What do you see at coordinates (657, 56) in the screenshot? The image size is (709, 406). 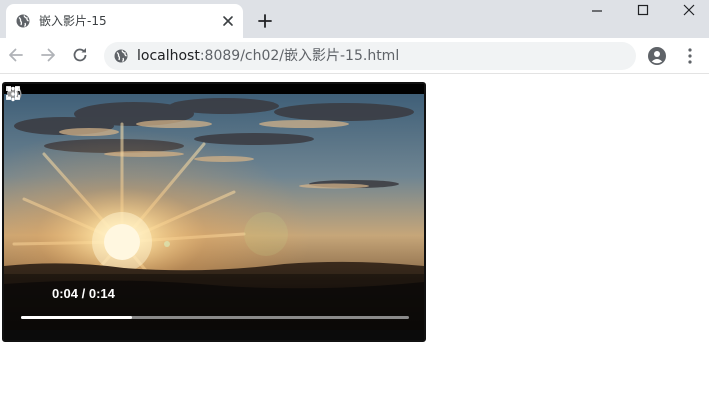 I see `profile-avatar-icon` at bounding box center [657, 56].